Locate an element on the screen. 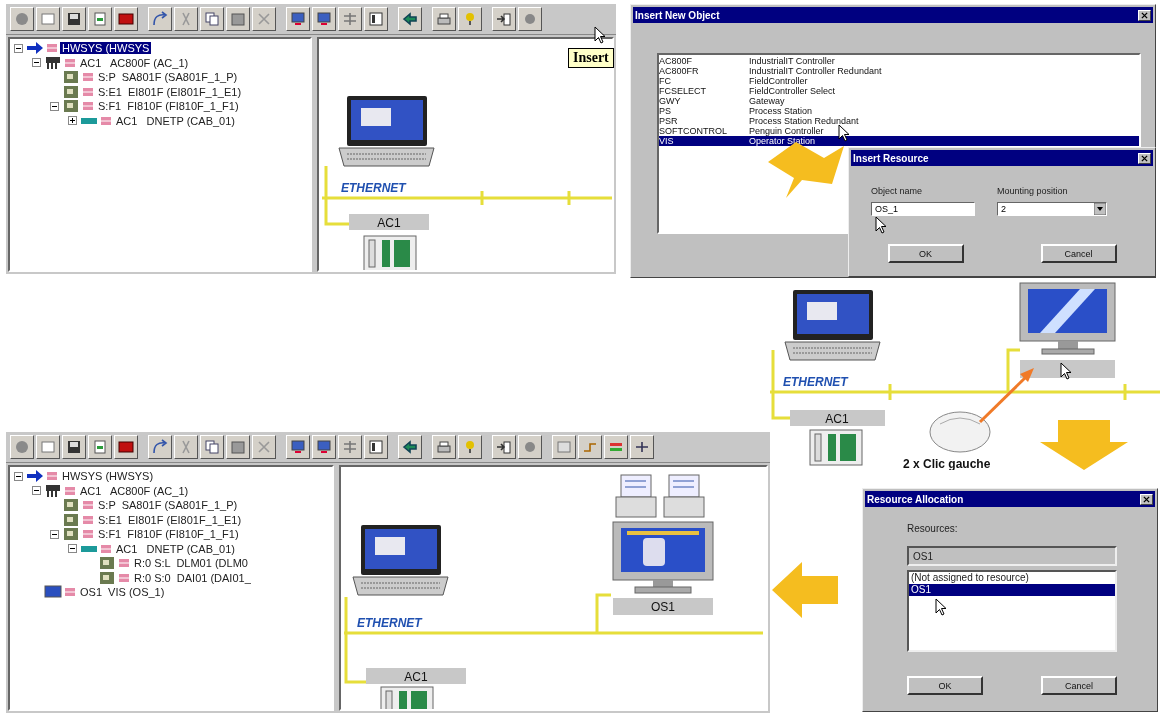 This screenshot has height=713, width=1160. network-label: ETHERNET is located at coordinates (389, 623).